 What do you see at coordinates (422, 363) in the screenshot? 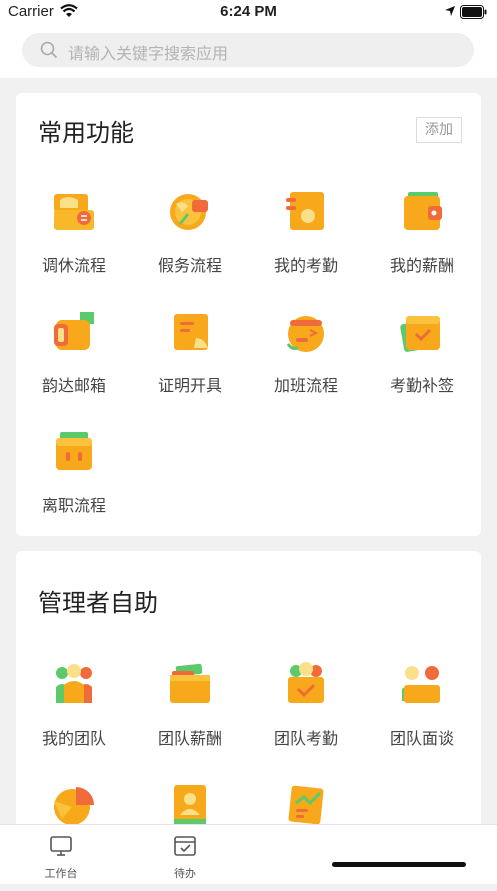
I see `app-item-attendance-resign: 考勤补签` at bounding box center [422, 363].